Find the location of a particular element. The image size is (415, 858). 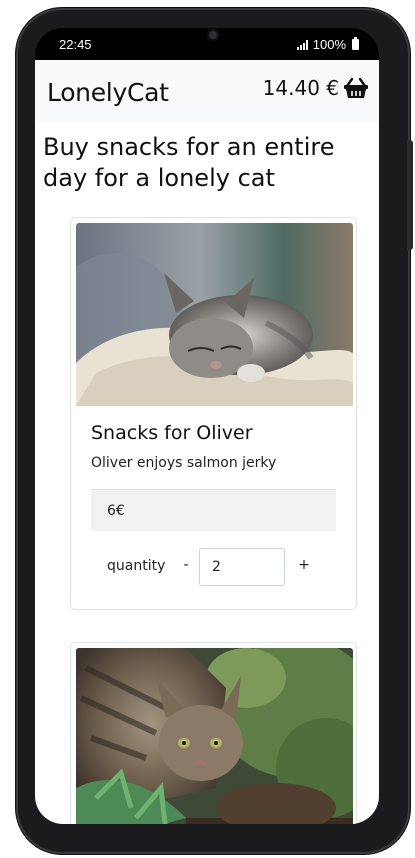

quantity-input is located at coordinates (242, 567).